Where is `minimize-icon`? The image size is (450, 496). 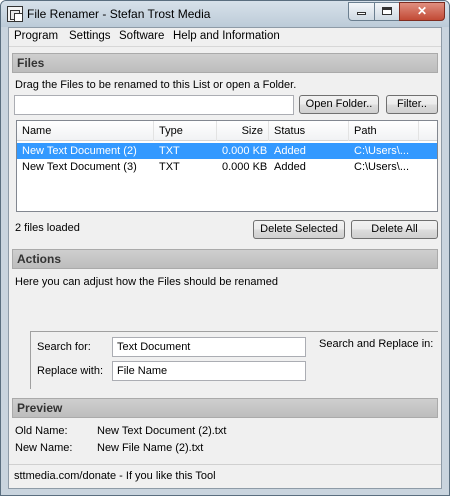
minimize-icon is located at coordinates (361, 13).